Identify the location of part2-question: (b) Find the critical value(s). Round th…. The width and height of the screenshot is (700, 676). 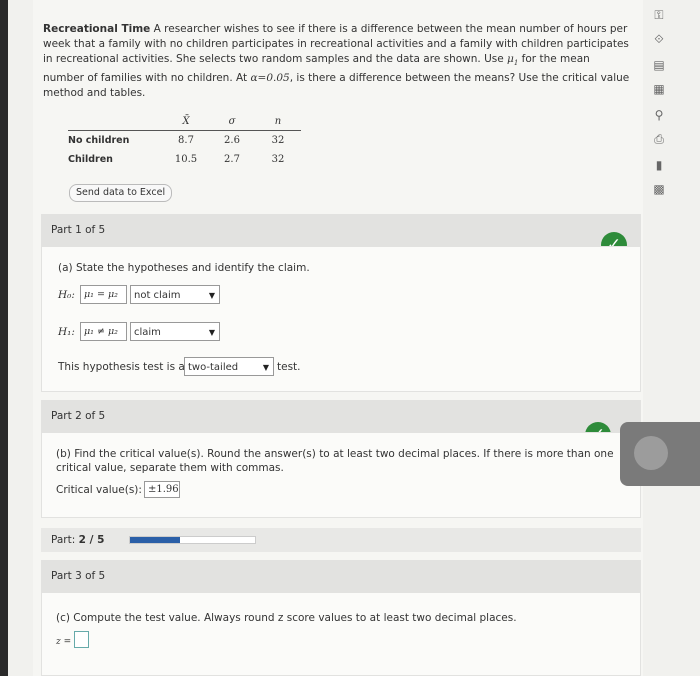
(335, 461).